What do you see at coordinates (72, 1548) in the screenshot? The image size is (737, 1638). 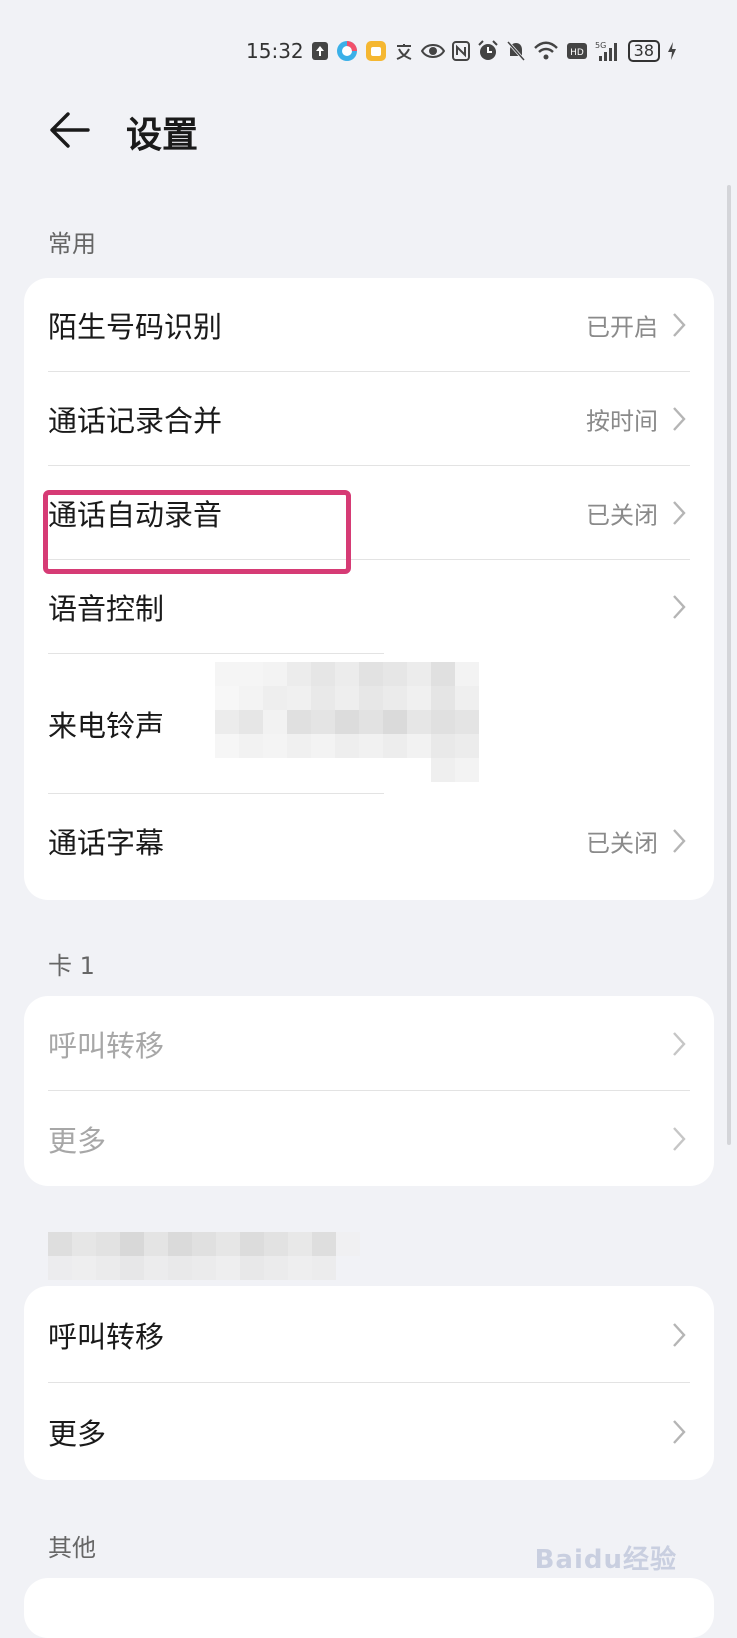 I see `section-label-other: 其他` at bounding box center [72, 1548].